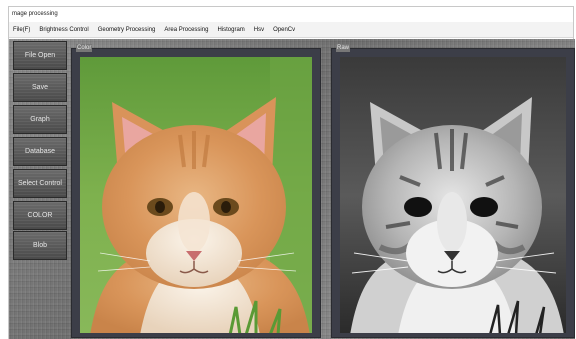 This screenshot has height=339, width=576. I want to click on menu-histogram: Histogram, so click(230, 30).